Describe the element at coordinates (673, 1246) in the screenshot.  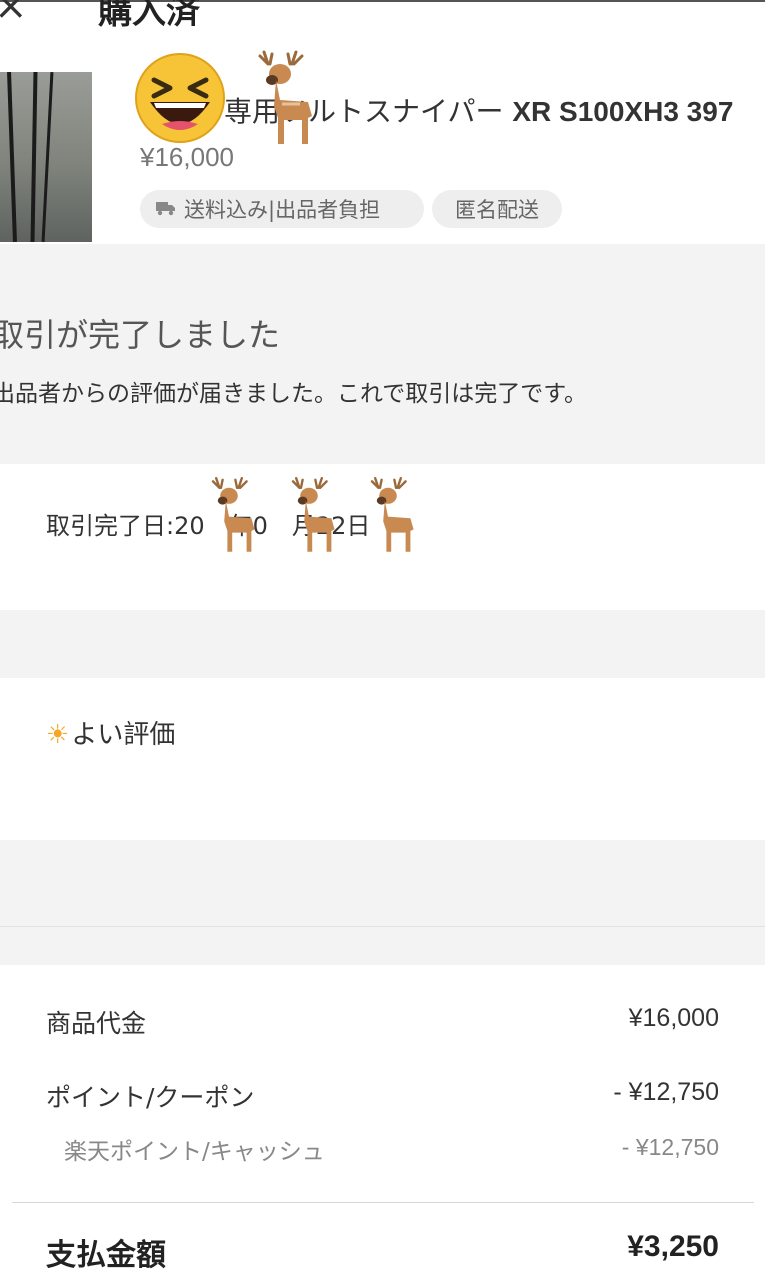
I see `total-value: ¥3,250` at that location.